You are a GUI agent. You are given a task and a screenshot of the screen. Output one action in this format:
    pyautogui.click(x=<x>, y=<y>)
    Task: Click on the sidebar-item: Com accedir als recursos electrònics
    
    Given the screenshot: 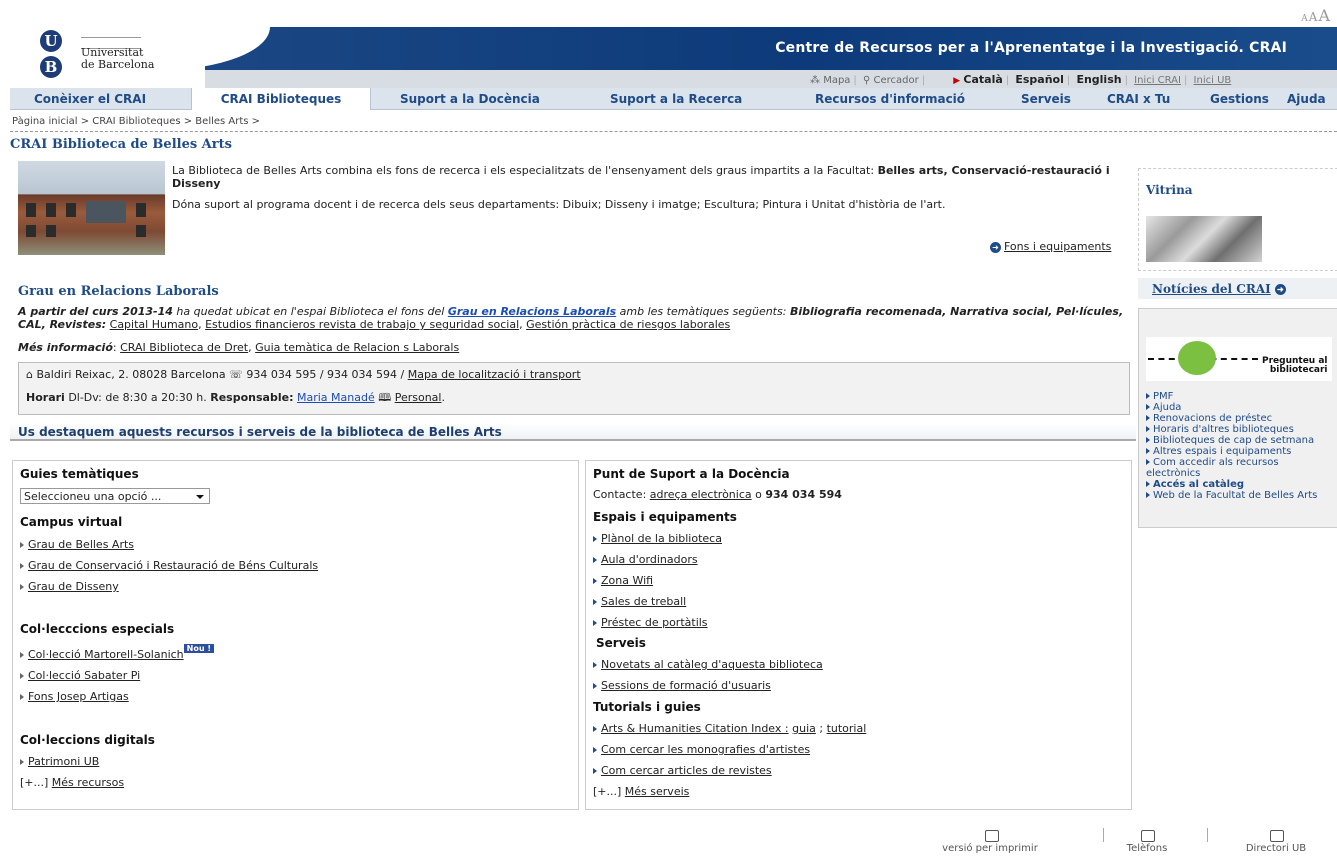 What is the action you would take?
    pyautogui.click(x=1240, y=468)
    